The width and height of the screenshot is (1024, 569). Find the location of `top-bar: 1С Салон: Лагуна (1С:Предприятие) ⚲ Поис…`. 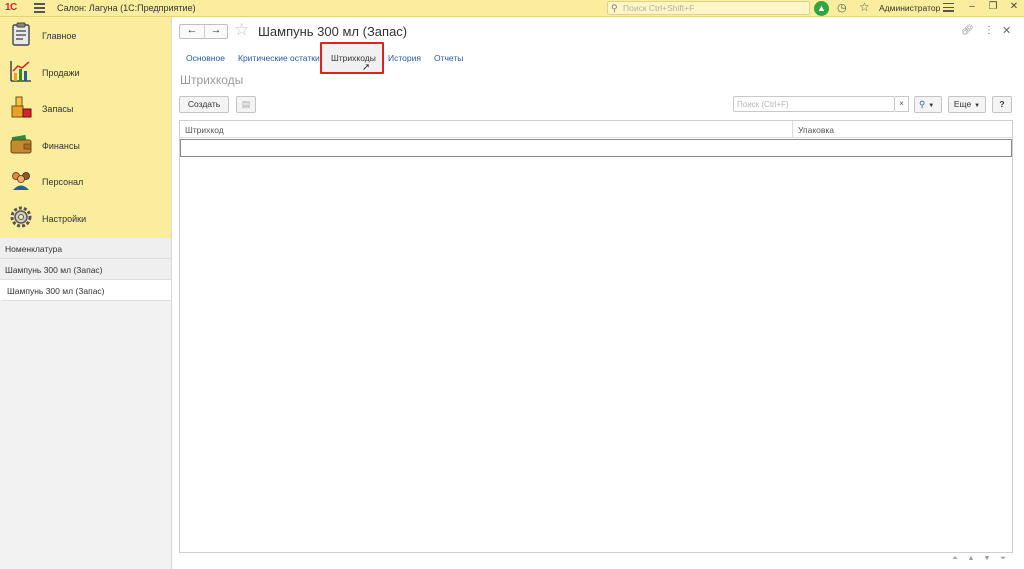

top-bar: 1С Салон: Лагуна (1С:Предприятие) ⚲ Поис… is located at coordinates (512, 8).